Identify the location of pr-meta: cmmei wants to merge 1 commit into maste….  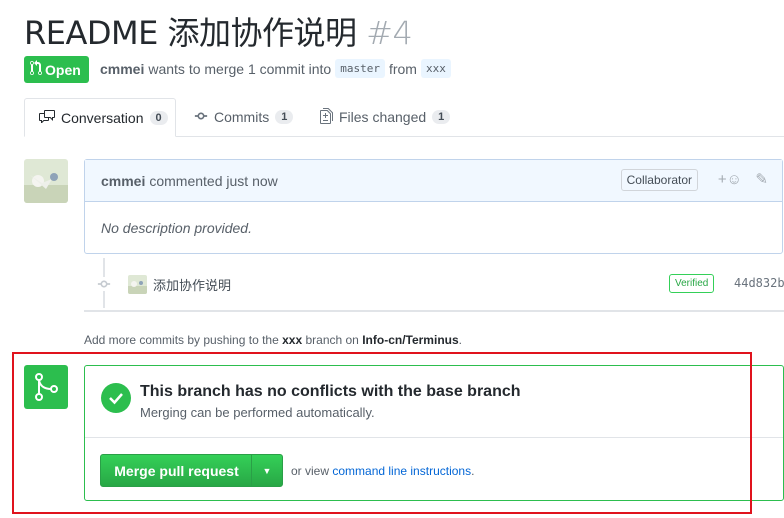
(275, 68).